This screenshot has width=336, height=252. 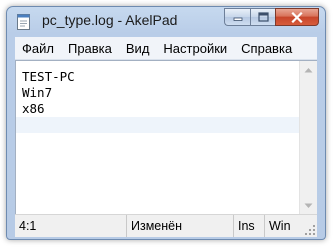 I want to click on notepad-icon, so click(x=23, y=22).